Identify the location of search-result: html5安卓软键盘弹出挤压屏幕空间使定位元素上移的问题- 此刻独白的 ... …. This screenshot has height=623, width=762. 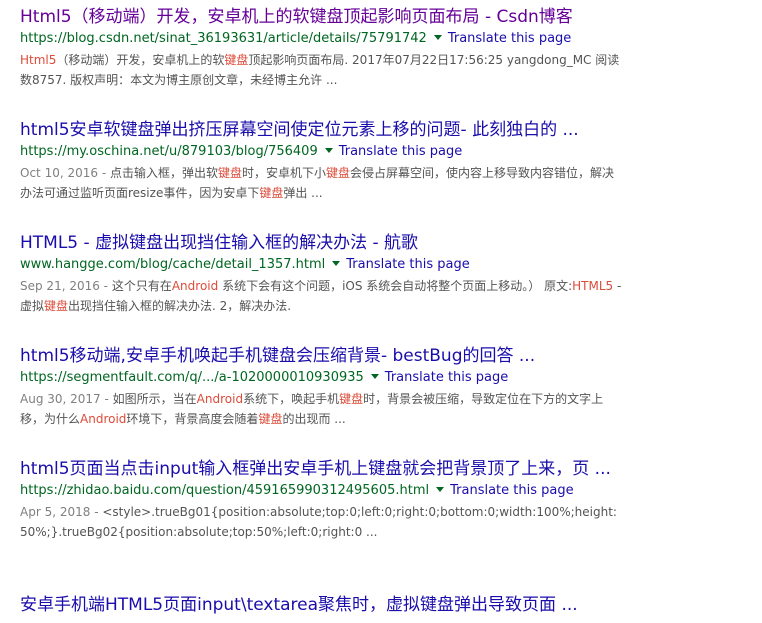
(325, 160).